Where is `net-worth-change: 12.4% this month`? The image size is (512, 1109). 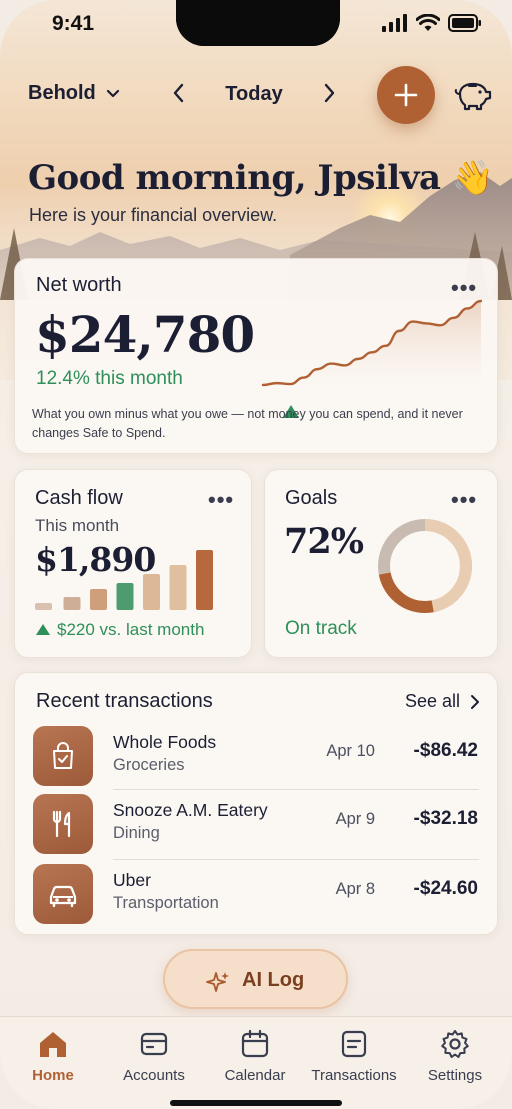 net-worth-change: 12.4% this month is located at coordinates (167, 393).